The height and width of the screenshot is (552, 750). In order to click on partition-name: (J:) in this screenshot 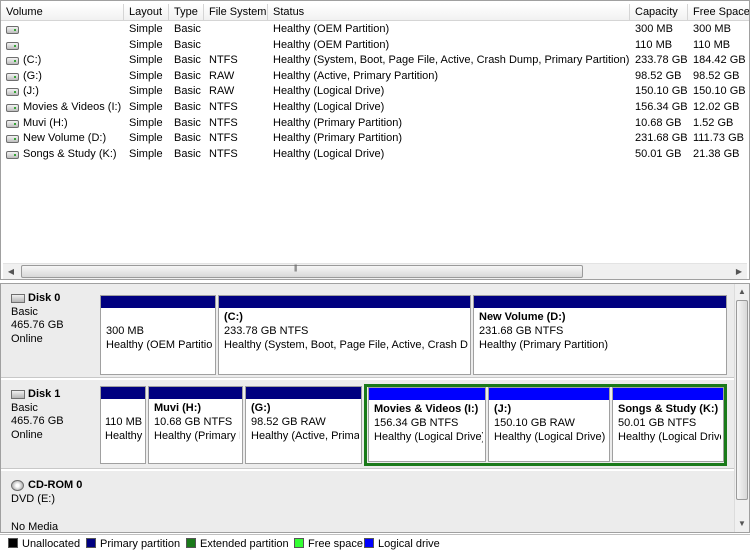, I will do `click(503, 409)`.